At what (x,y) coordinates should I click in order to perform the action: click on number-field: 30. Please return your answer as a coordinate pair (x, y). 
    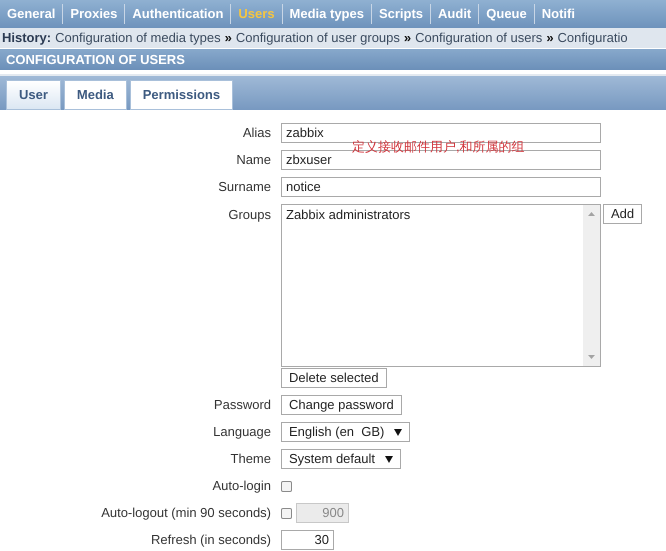
    Looking at the image, I should click on (307, 540).